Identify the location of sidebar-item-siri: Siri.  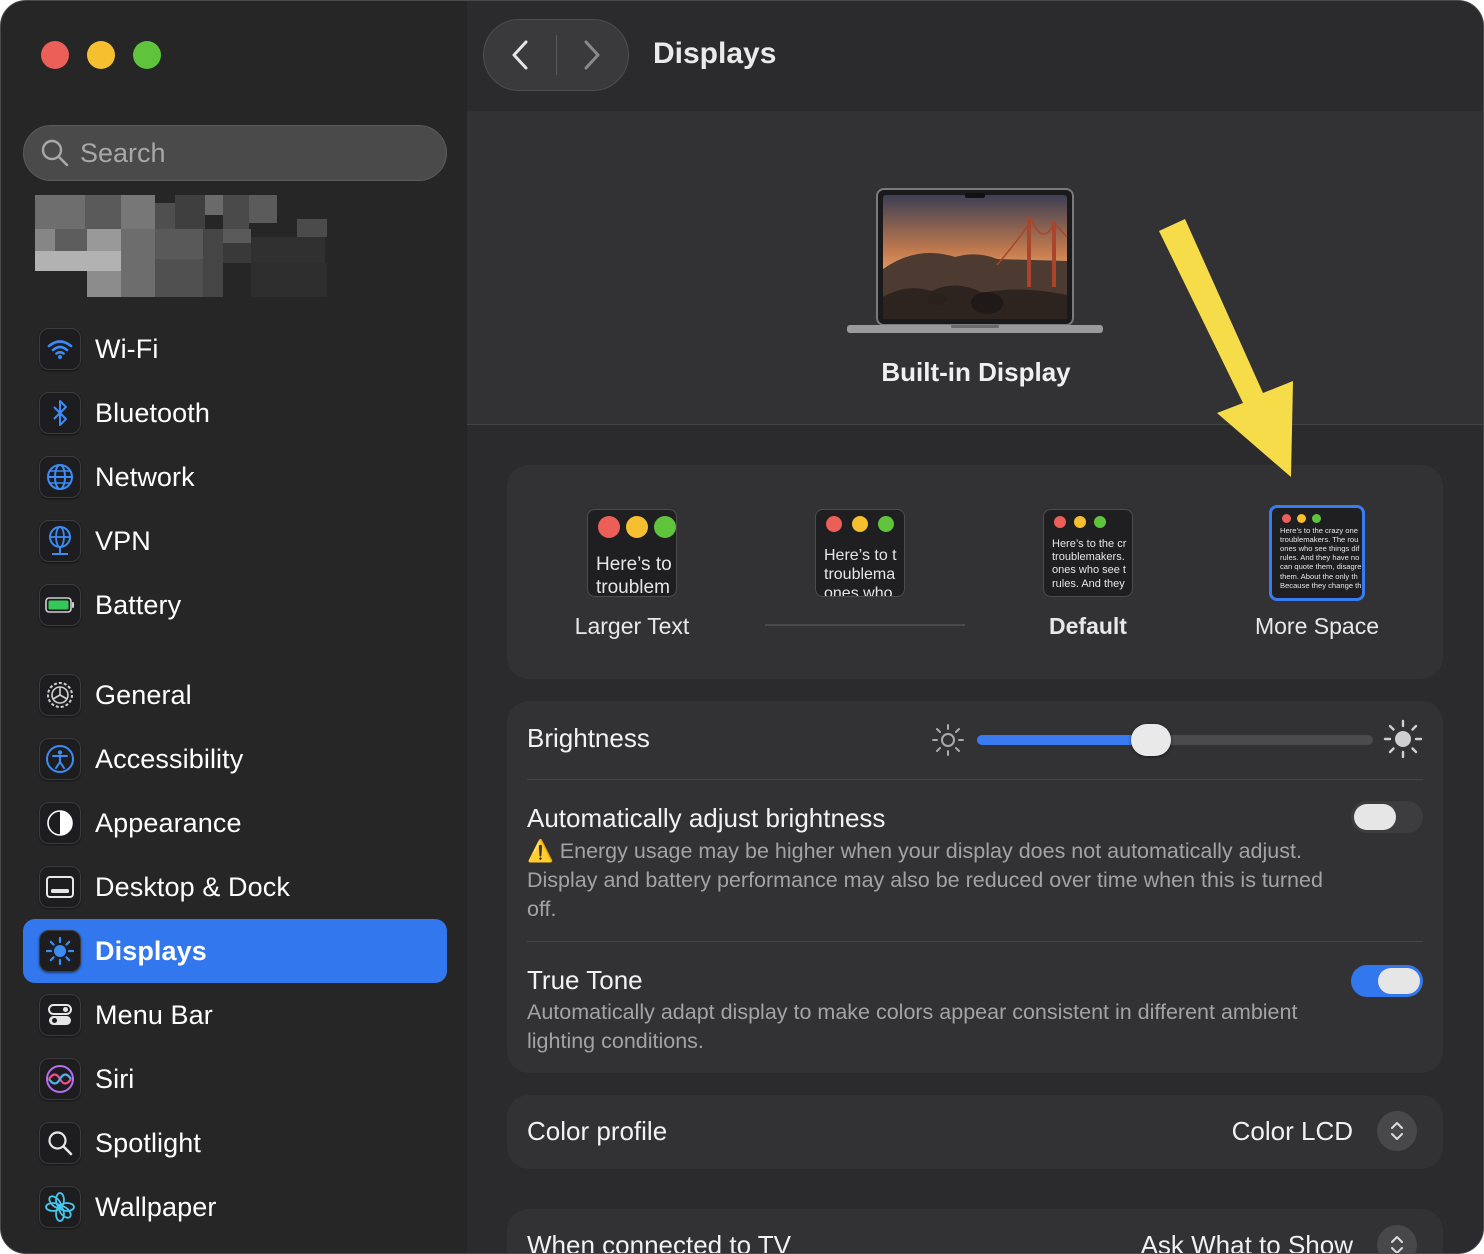
(235, 1079).